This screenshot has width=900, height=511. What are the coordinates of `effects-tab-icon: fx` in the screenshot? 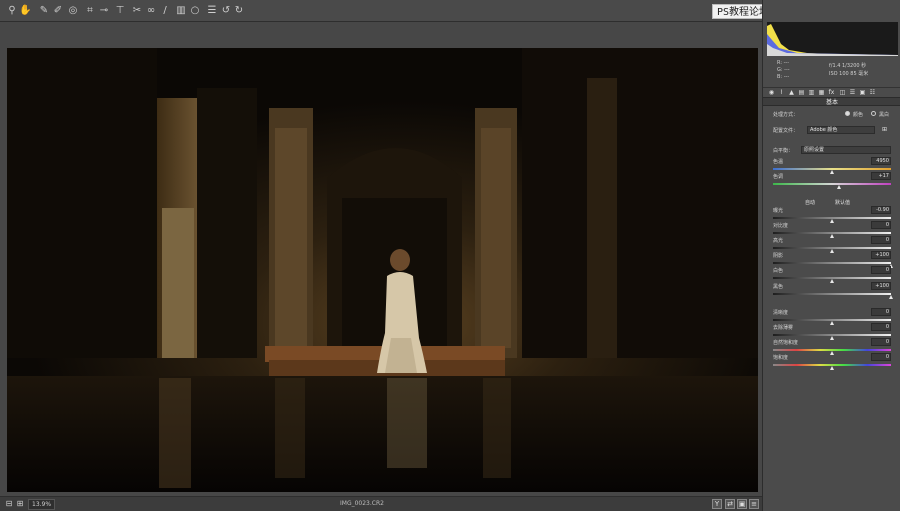 It's located at (831, 92).